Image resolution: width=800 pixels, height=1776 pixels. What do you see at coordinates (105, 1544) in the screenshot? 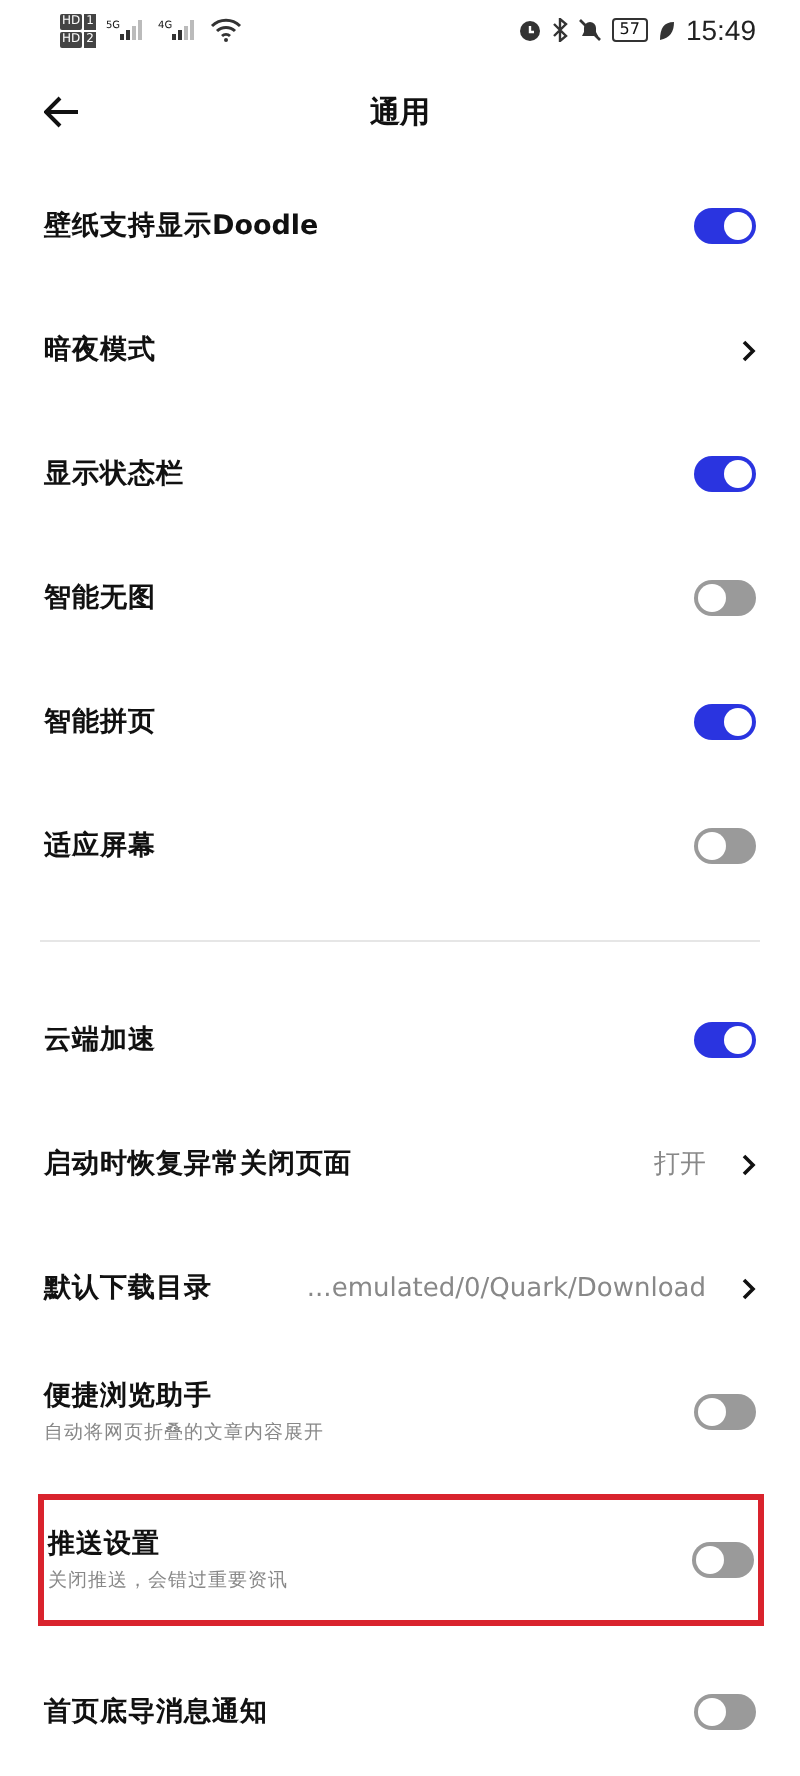
I see `setting-label: 推送设置` at bounding box center [105, 1544].